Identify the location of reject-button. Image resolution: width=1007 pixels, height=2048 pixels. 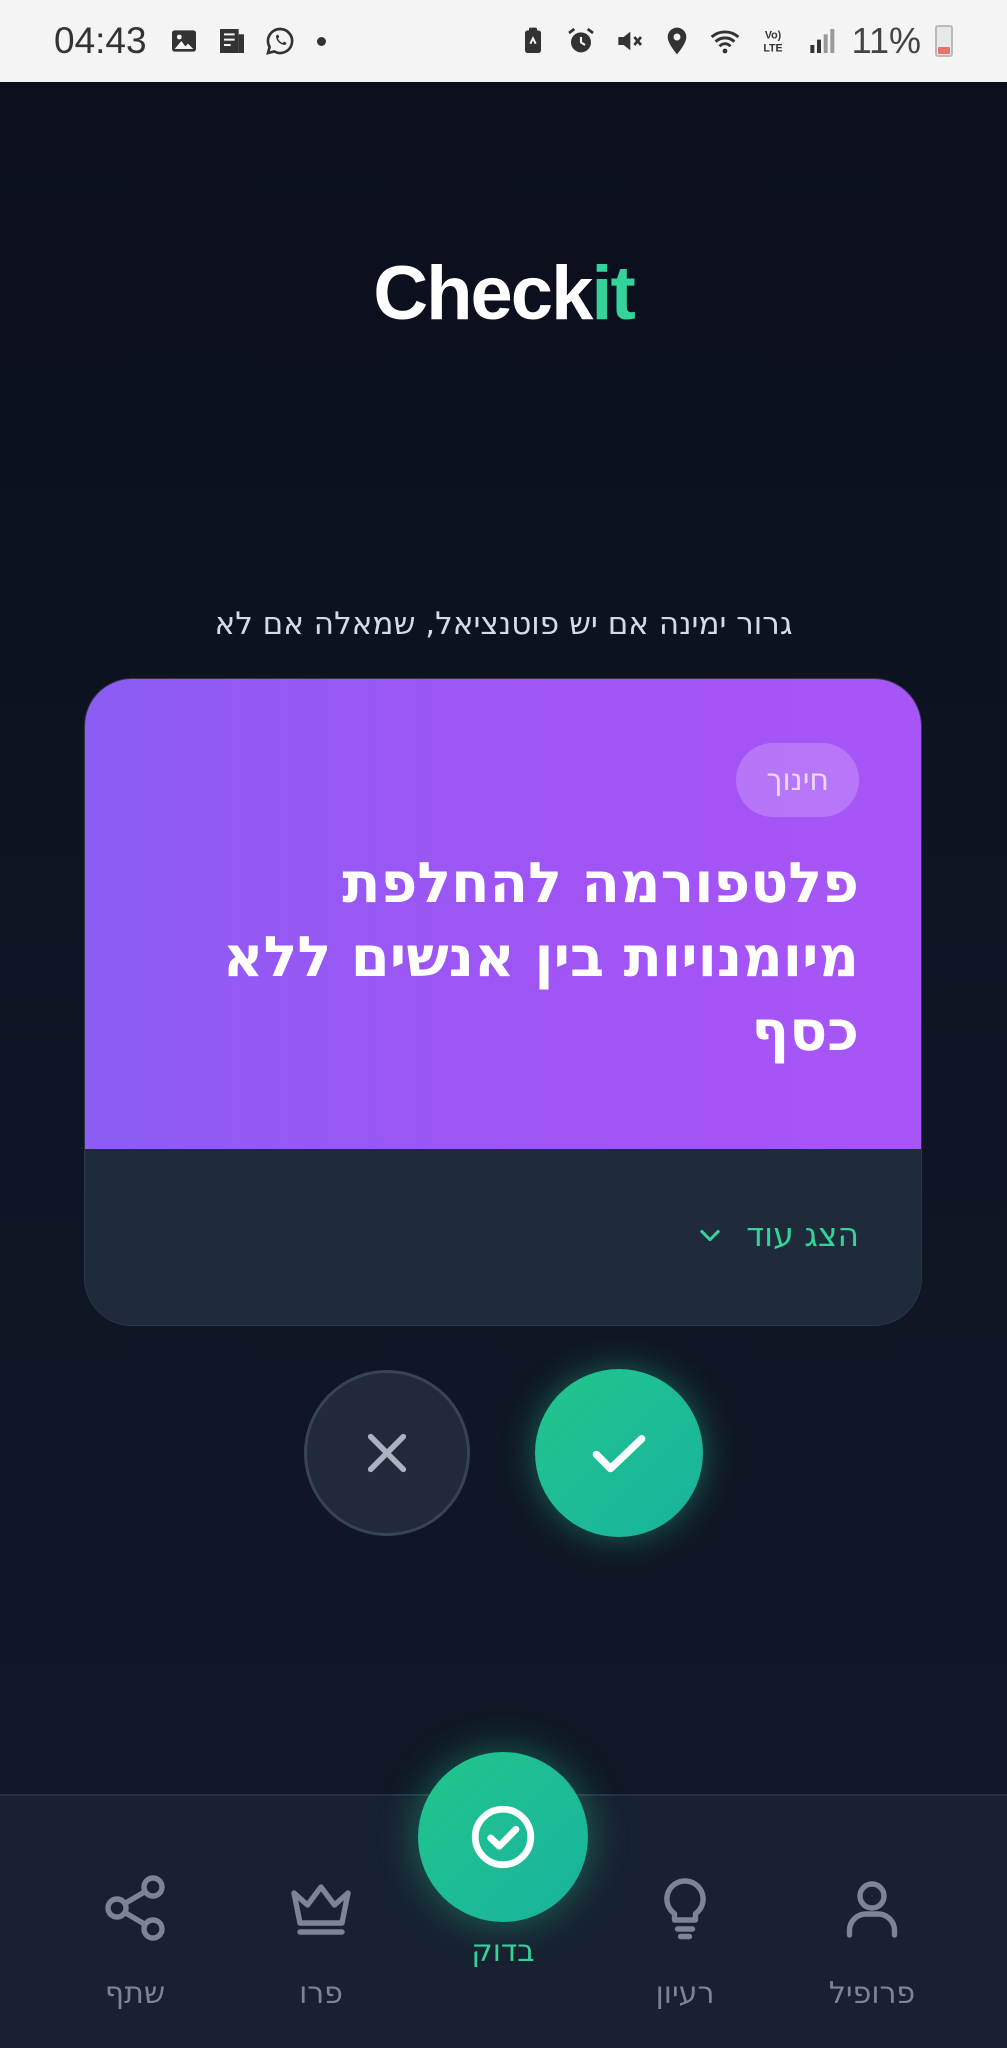
(387, 1453).